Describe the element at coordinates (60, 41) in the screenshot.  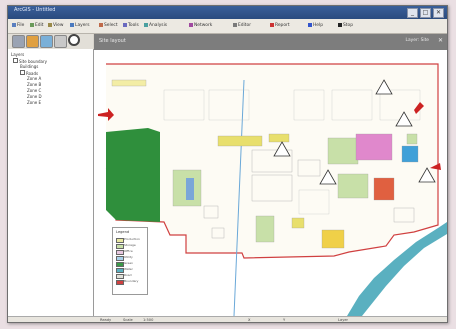
I see `identify-tool-button` at that location.